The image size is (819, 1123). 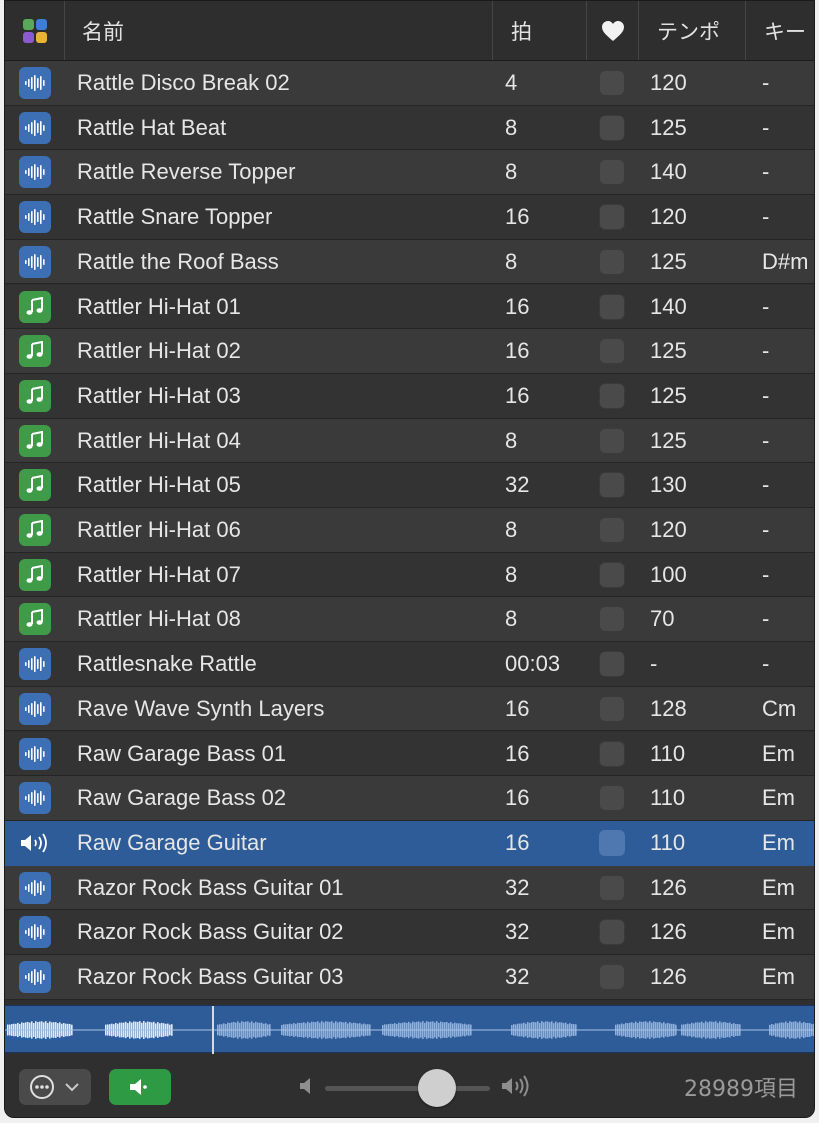 I want to click on loop-tempo: 120, so click(x=668, y=82).